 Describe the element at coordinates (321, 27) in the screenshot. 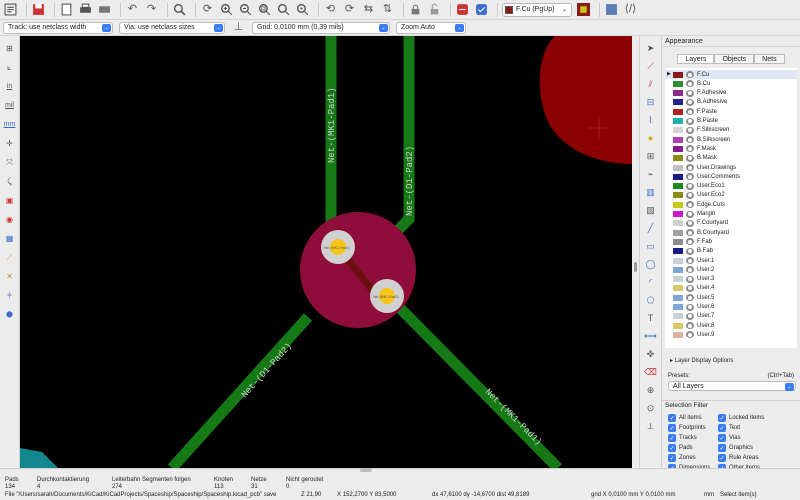

I see `grid-select: Grid: 0,0100 mm (0,39 mils) ⌄` at that location.